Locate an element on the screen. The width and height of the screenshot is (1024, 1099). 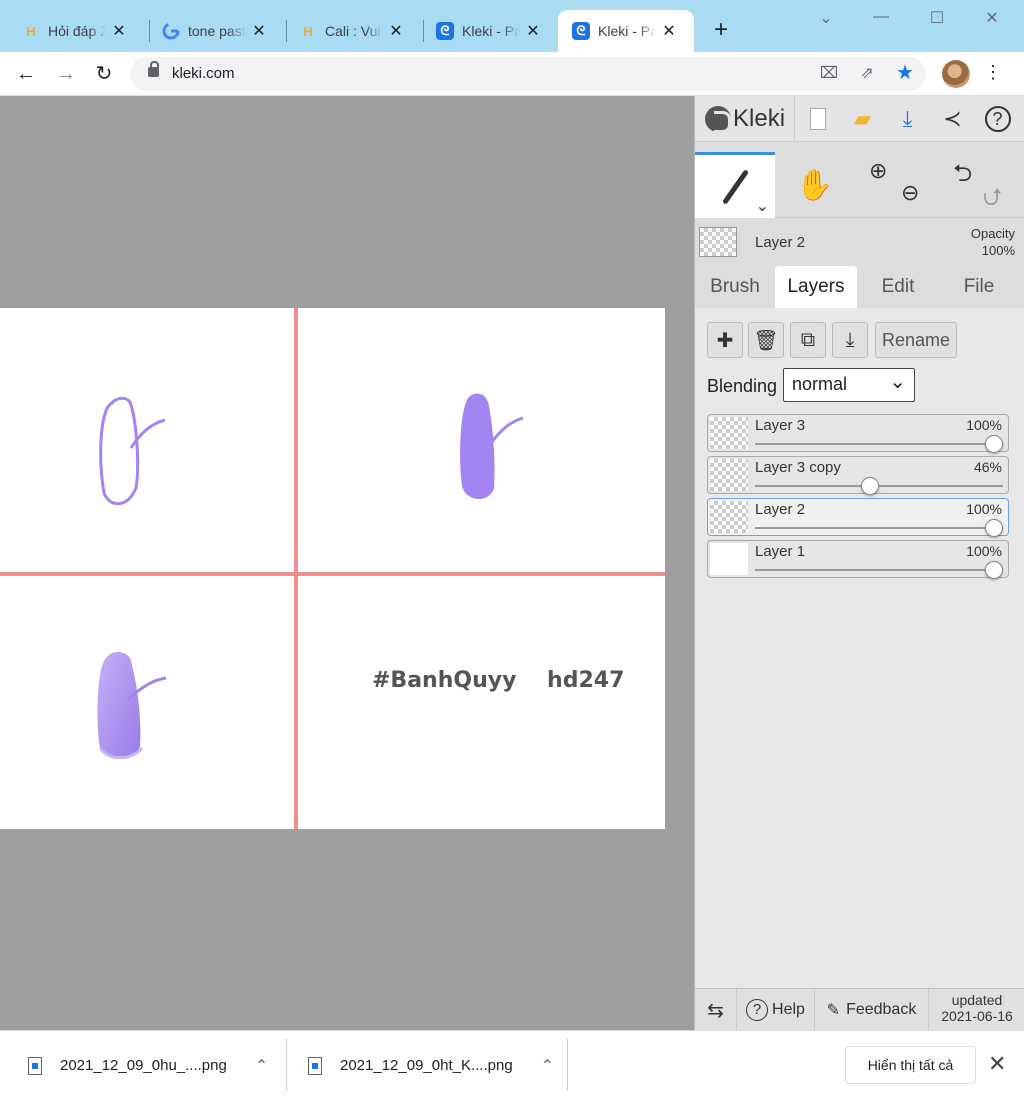
redo-icon: ⮍ is located at coordinates (992, 200).